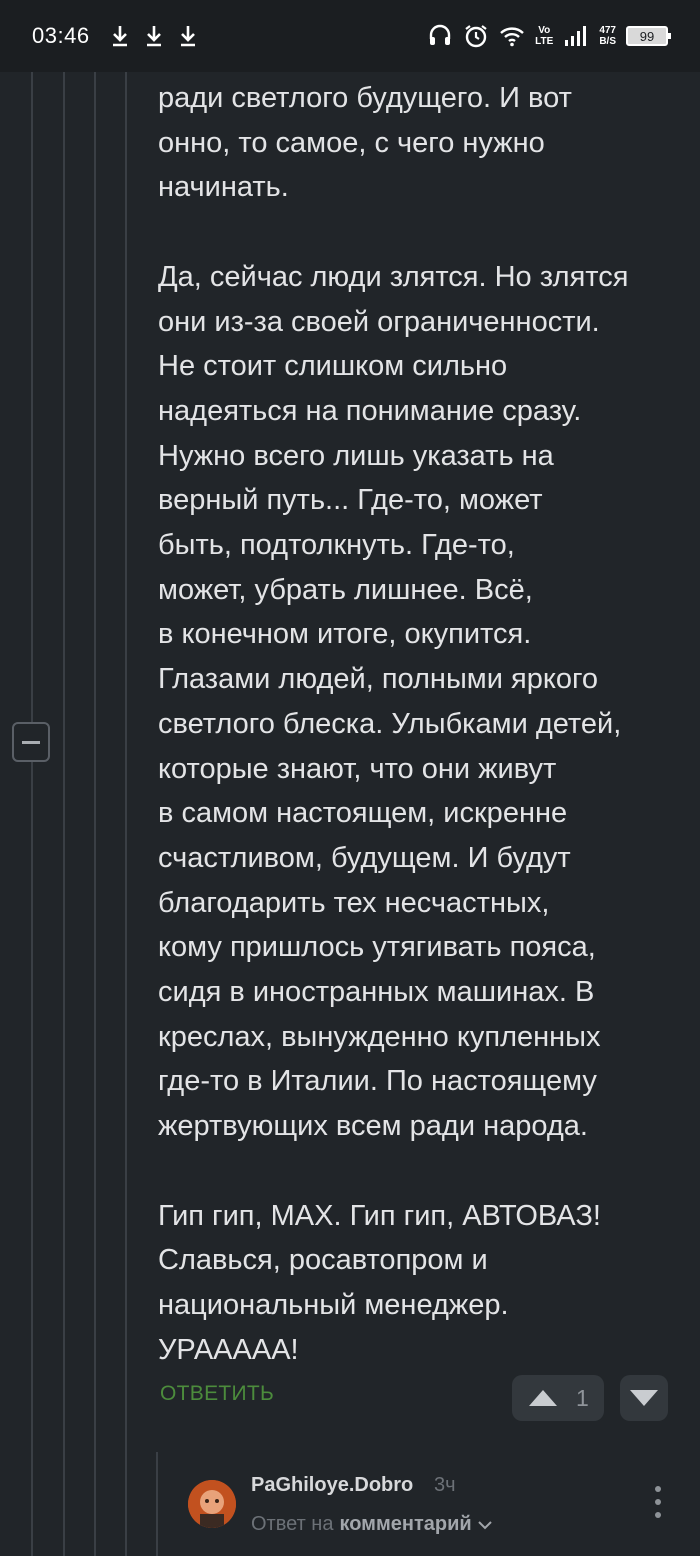  Describe the element at coordinates (228, 1349) in the screenshot. I see `comment-line: УРААААА!` at that location.